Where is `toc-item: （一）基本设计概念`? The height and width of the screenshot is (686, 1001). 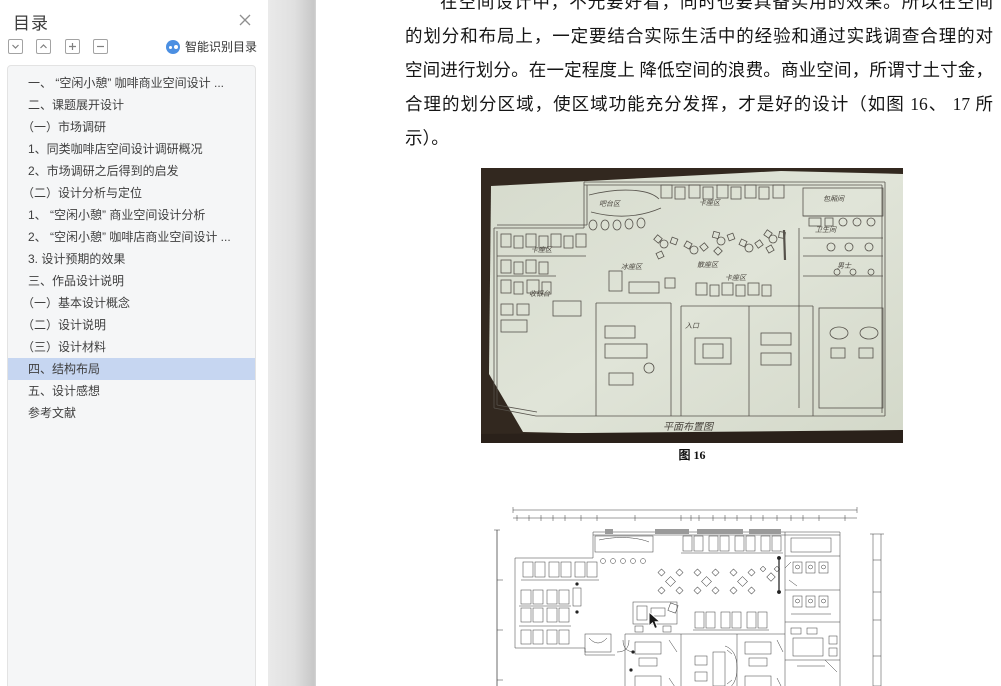
toc-item: （一）基本设计概念 is located at coordinates (131, 303).